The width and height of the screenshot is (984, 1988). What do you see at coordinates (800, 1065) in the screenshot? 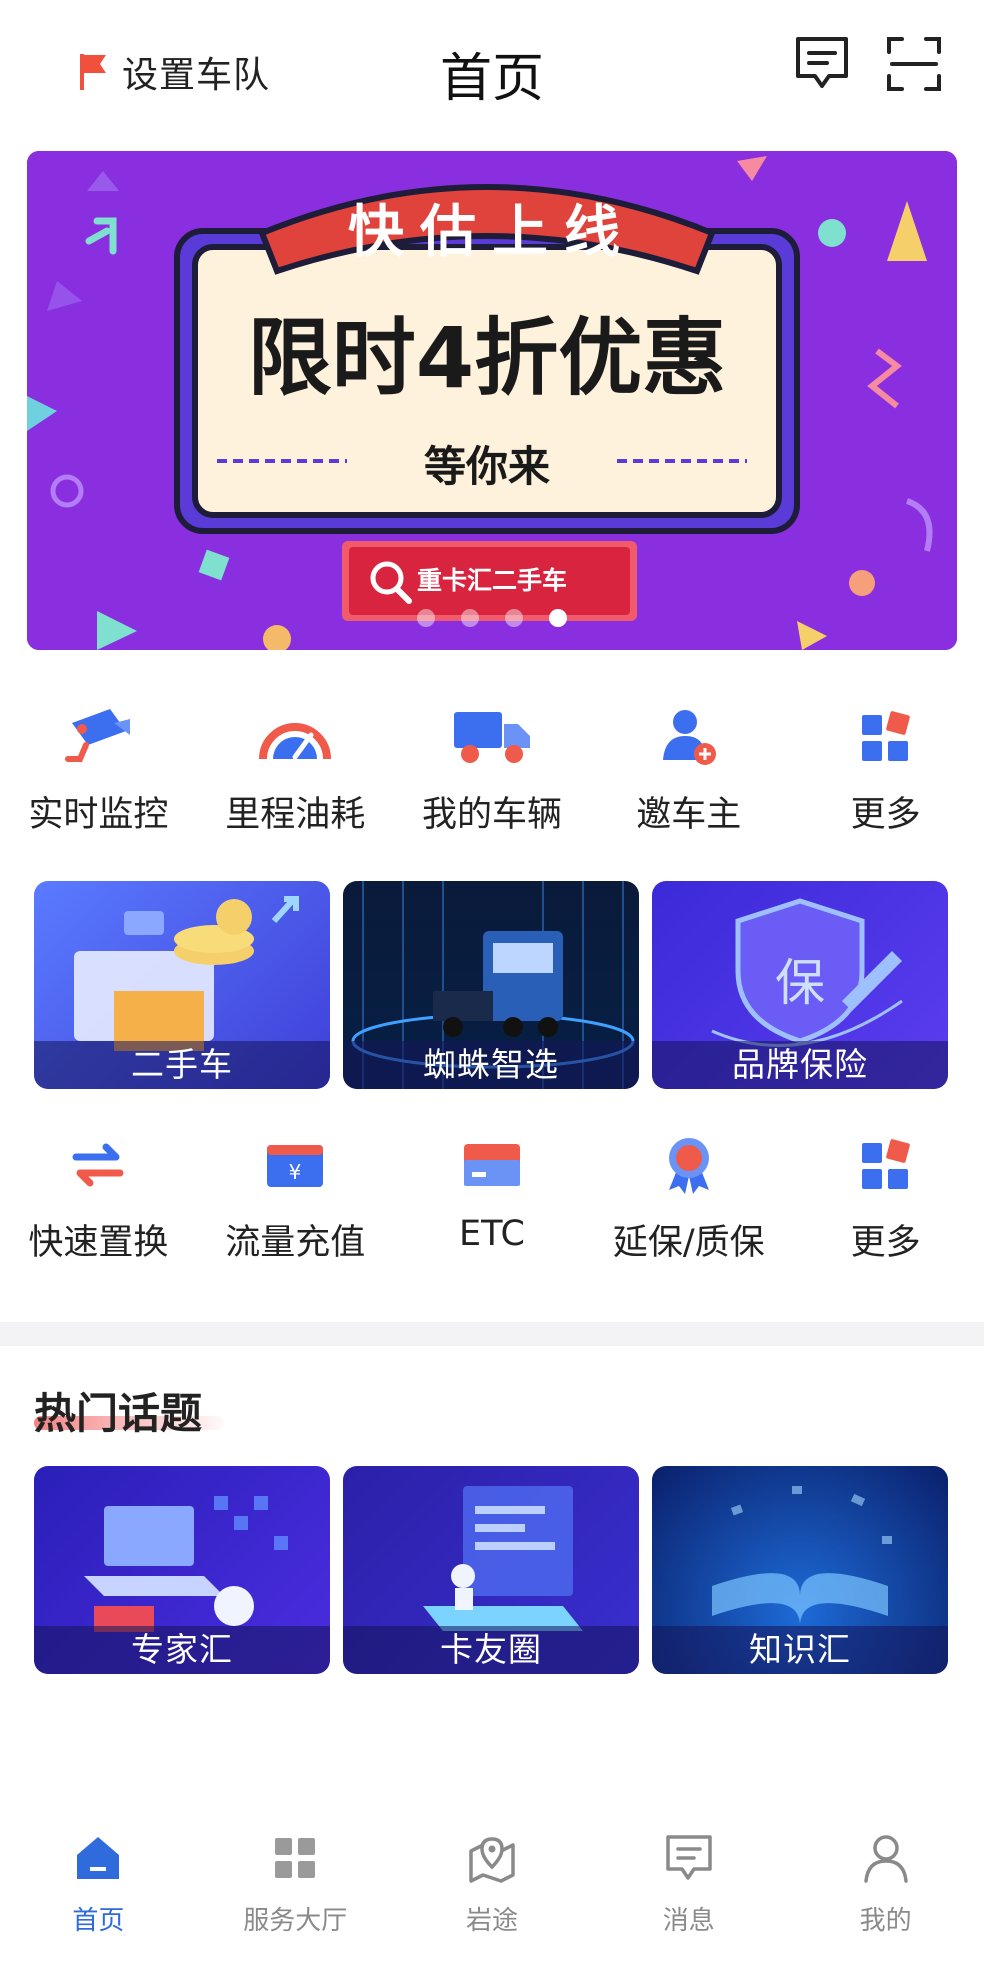
I see `tile-caption: 品牌保险` at bounding box center [800, 1065].